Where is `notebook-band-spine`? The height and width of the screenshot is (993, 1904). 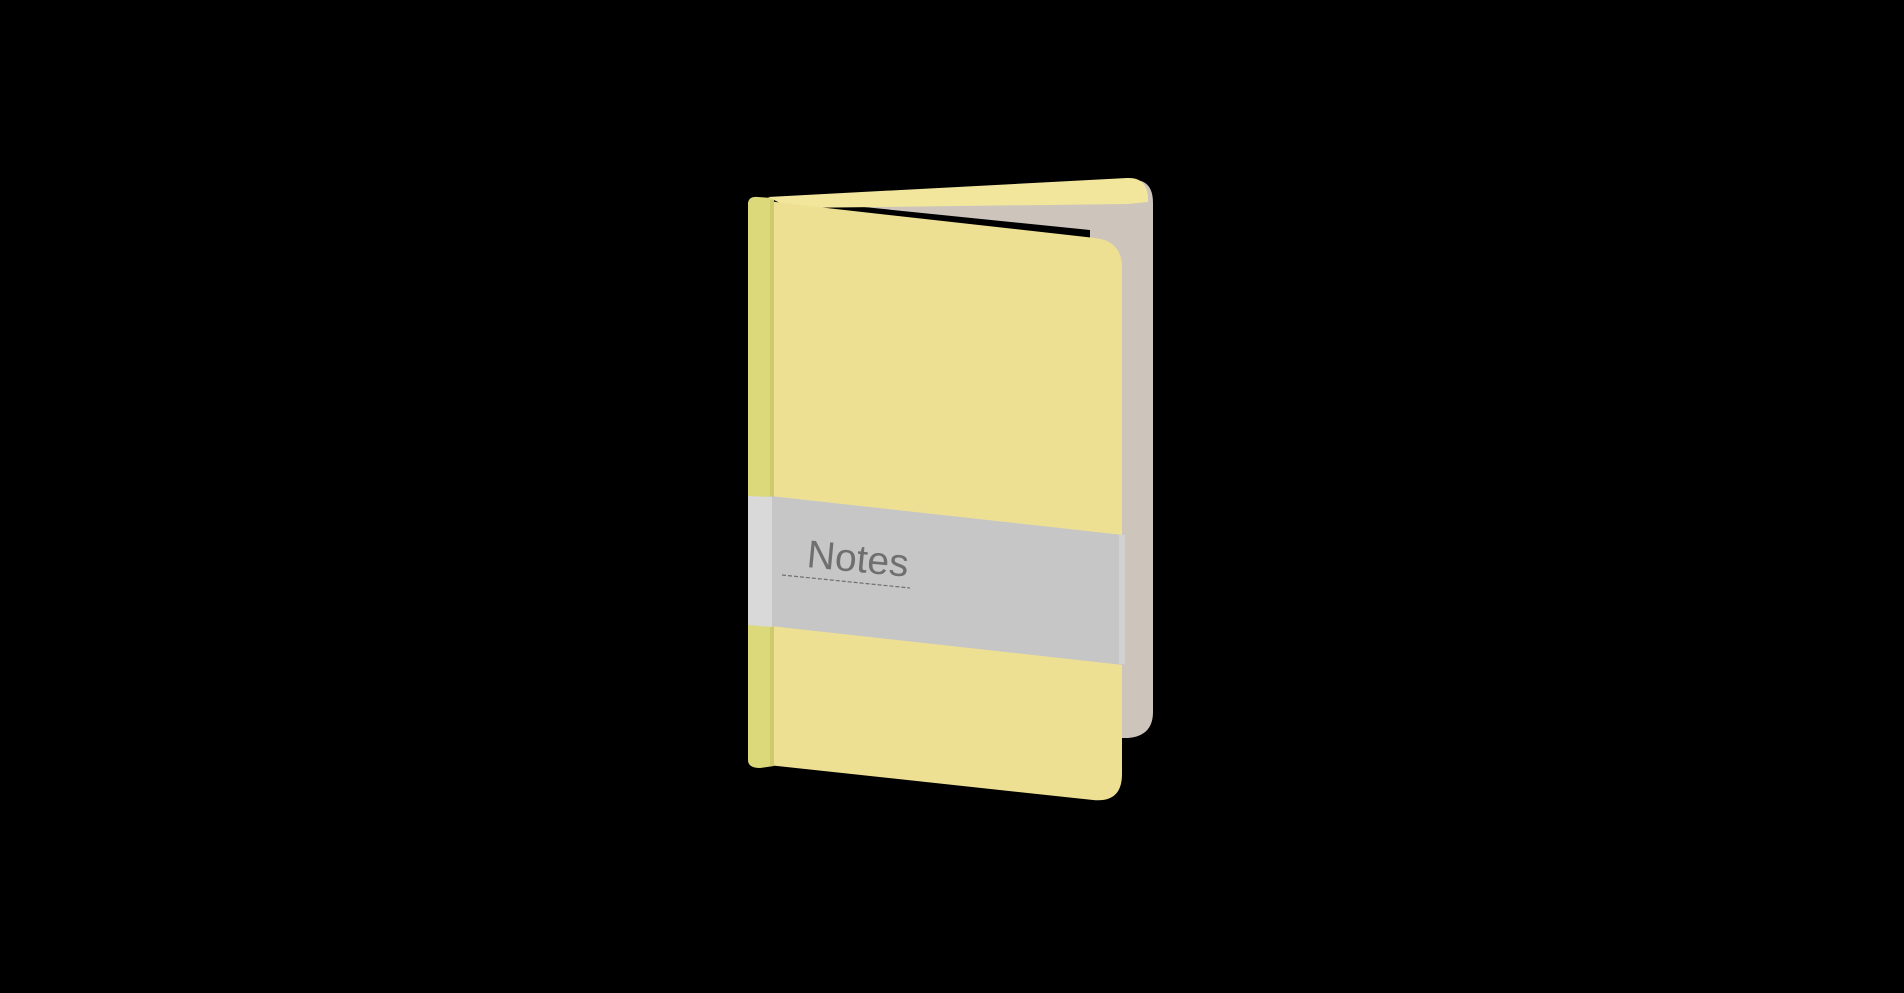
notebook-band-spine is located at coordinates (760, 561).